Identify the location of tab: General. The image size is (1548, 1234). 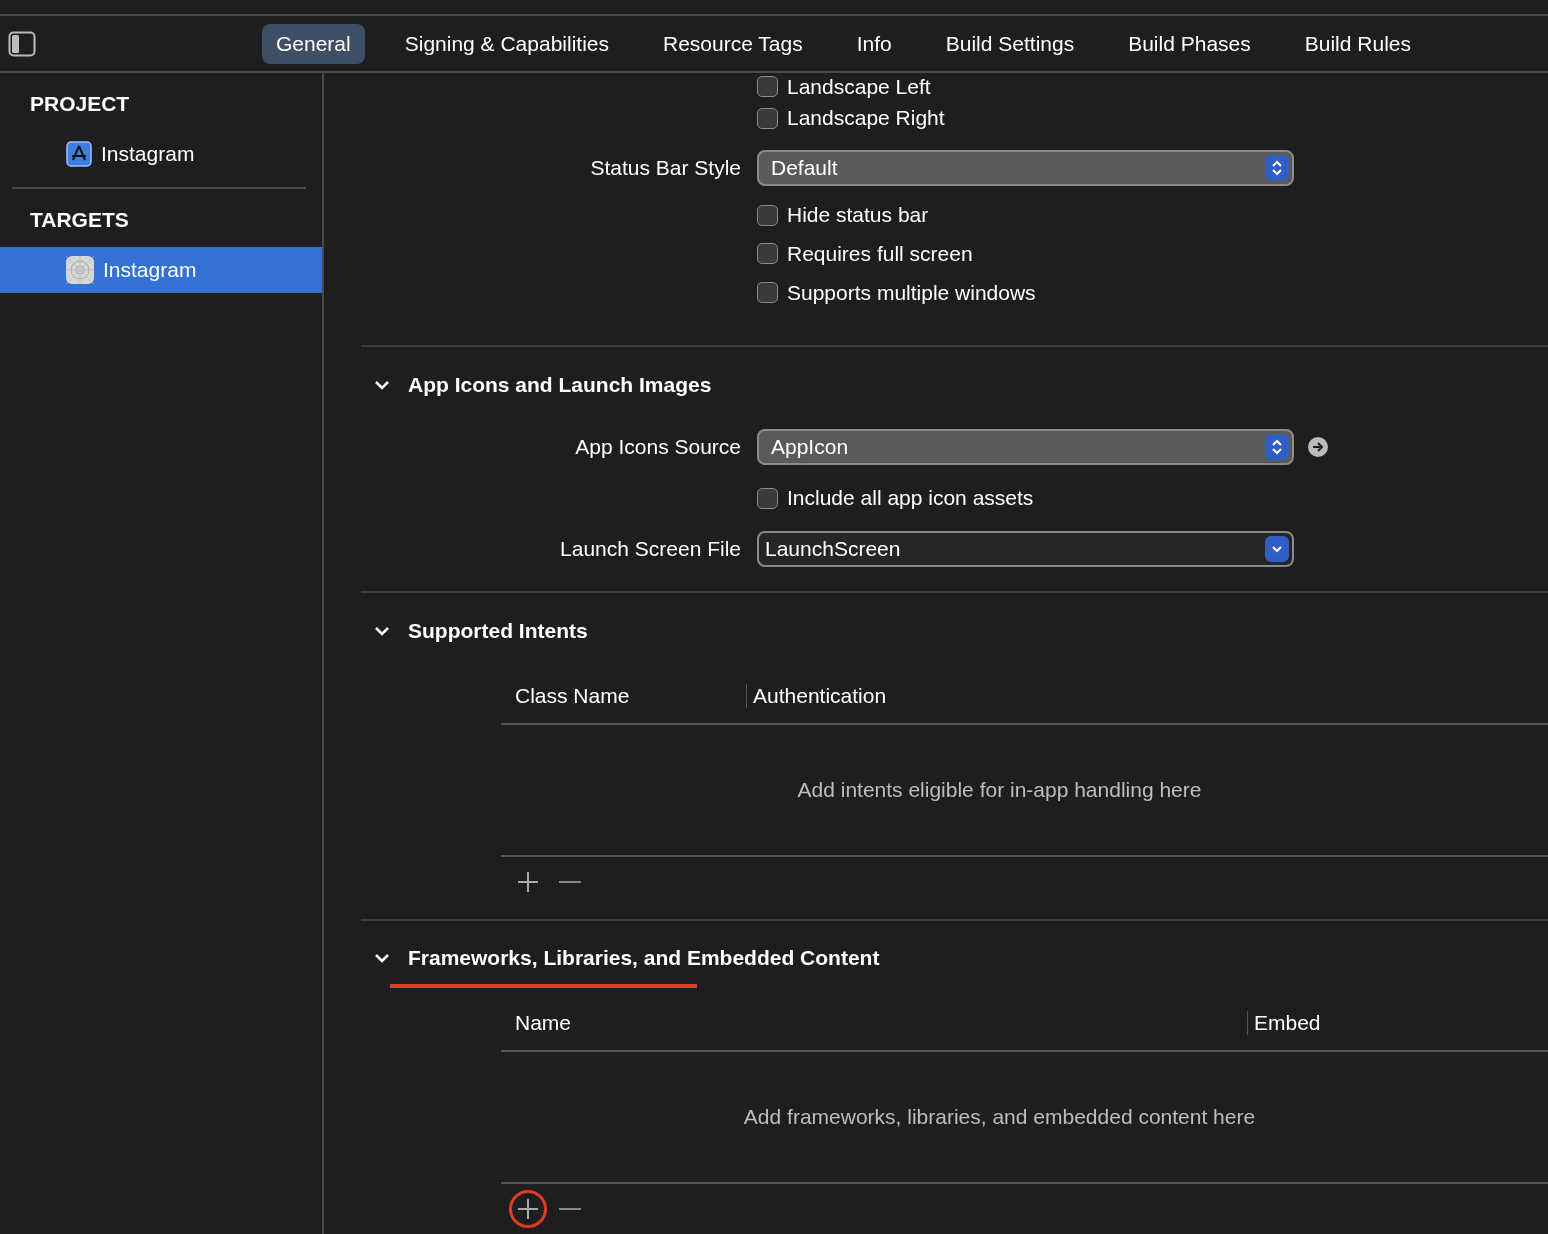
(313, 43).